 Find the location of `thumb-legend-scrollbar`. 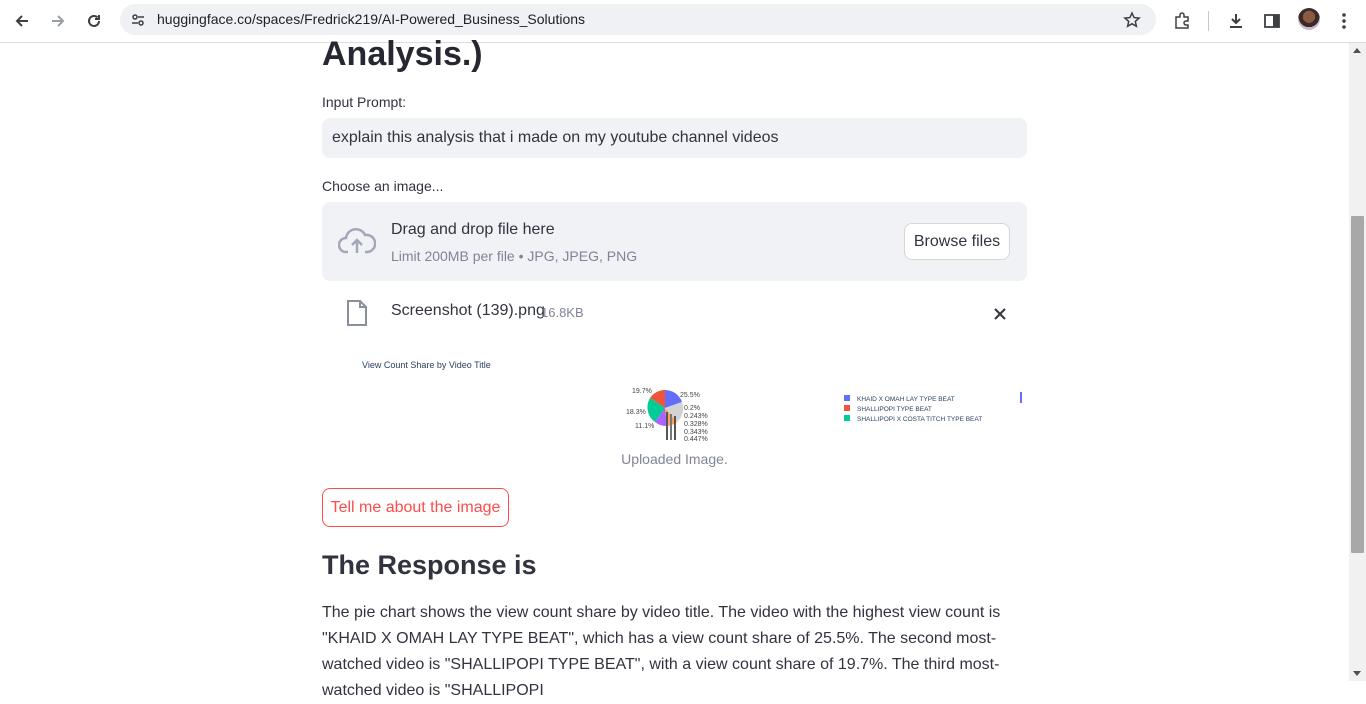

thumb-legend-scrollbar is located at coordinates (1021, 397).